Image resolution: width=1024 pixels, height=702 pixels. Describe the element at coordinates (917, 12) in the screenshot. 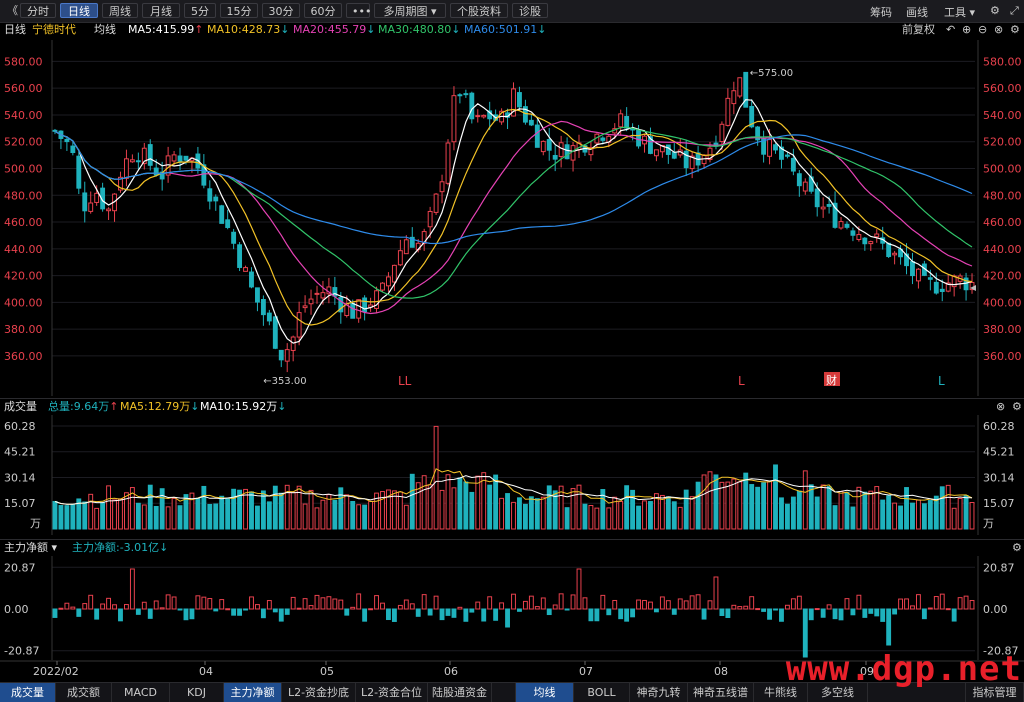

I see `draw-button: 画线` at that location.